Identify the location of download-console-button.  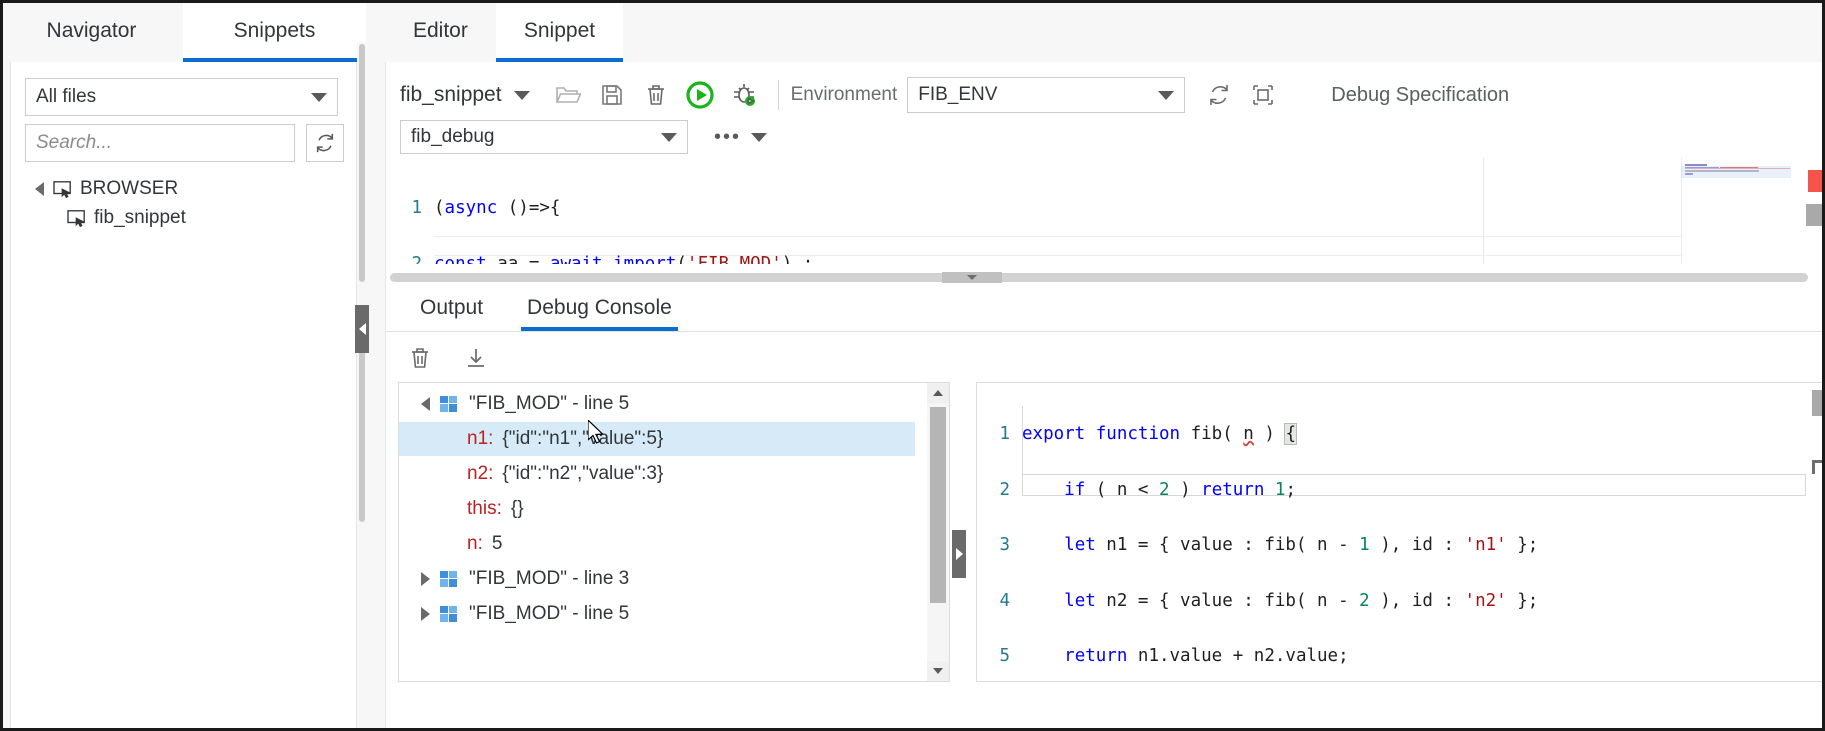
(476, 358).